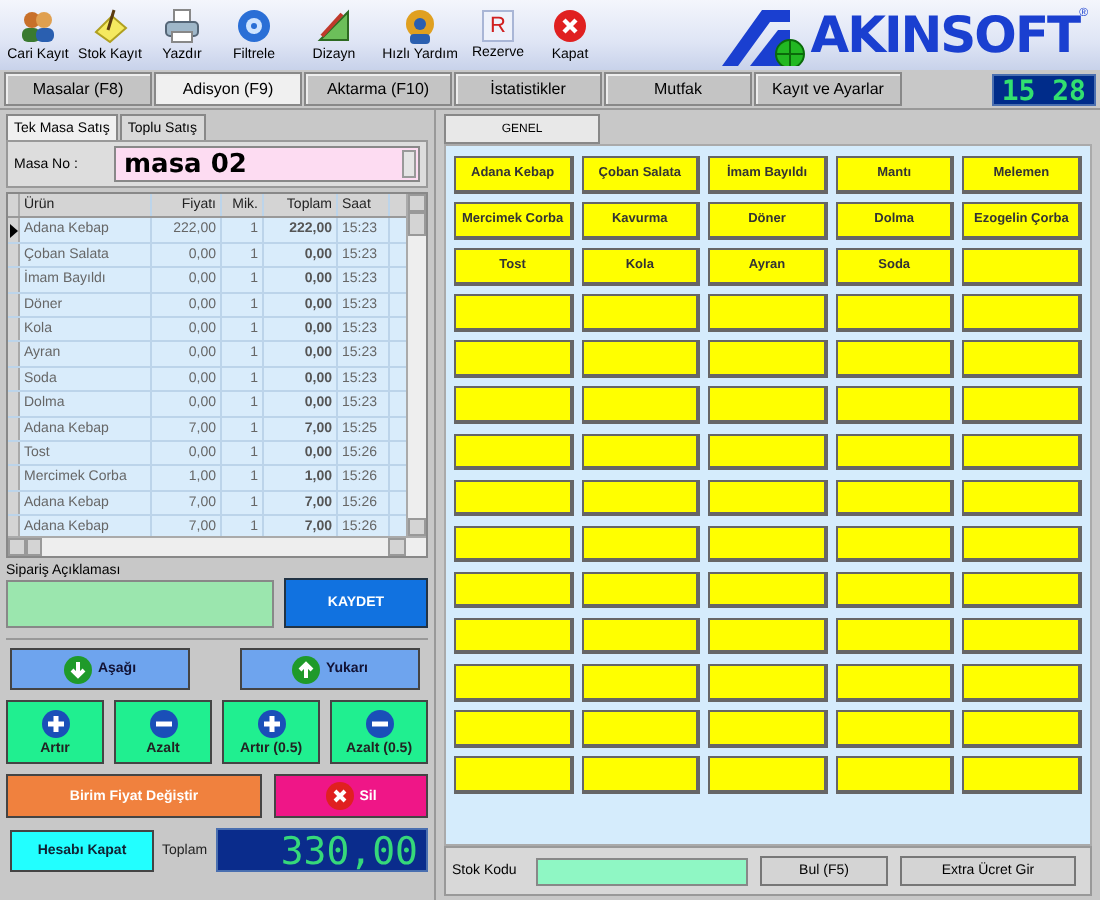 The image size is (1100, 900). What do you see at coordinates (254, 26) in the screenshot?
I see `disc-icon` at bounding box center [254, 26].